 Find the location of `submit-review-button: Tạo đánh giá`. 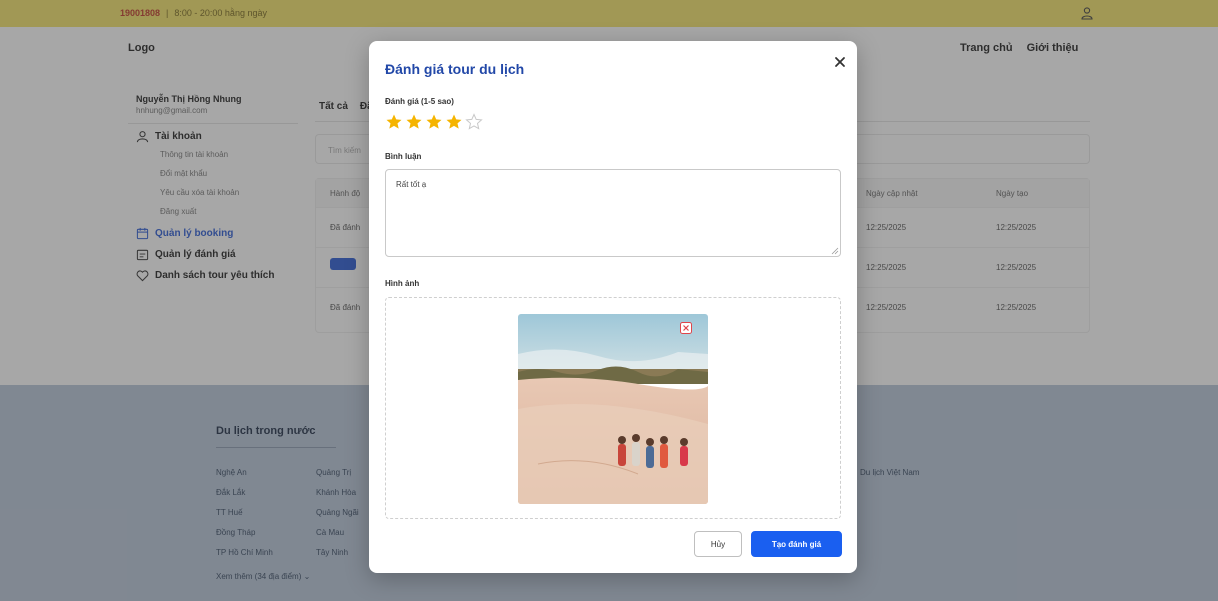

submit-review-button: Tạo đánh giá is located at coordinates (796, 544).